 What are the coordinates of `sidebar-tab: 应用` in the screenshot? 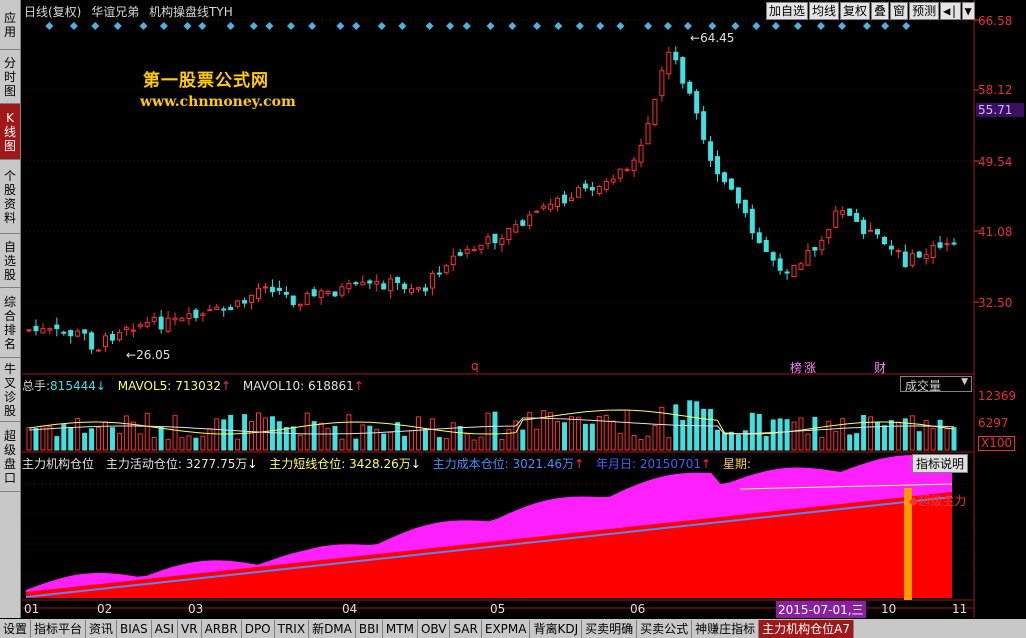 It's located at (10, 25).